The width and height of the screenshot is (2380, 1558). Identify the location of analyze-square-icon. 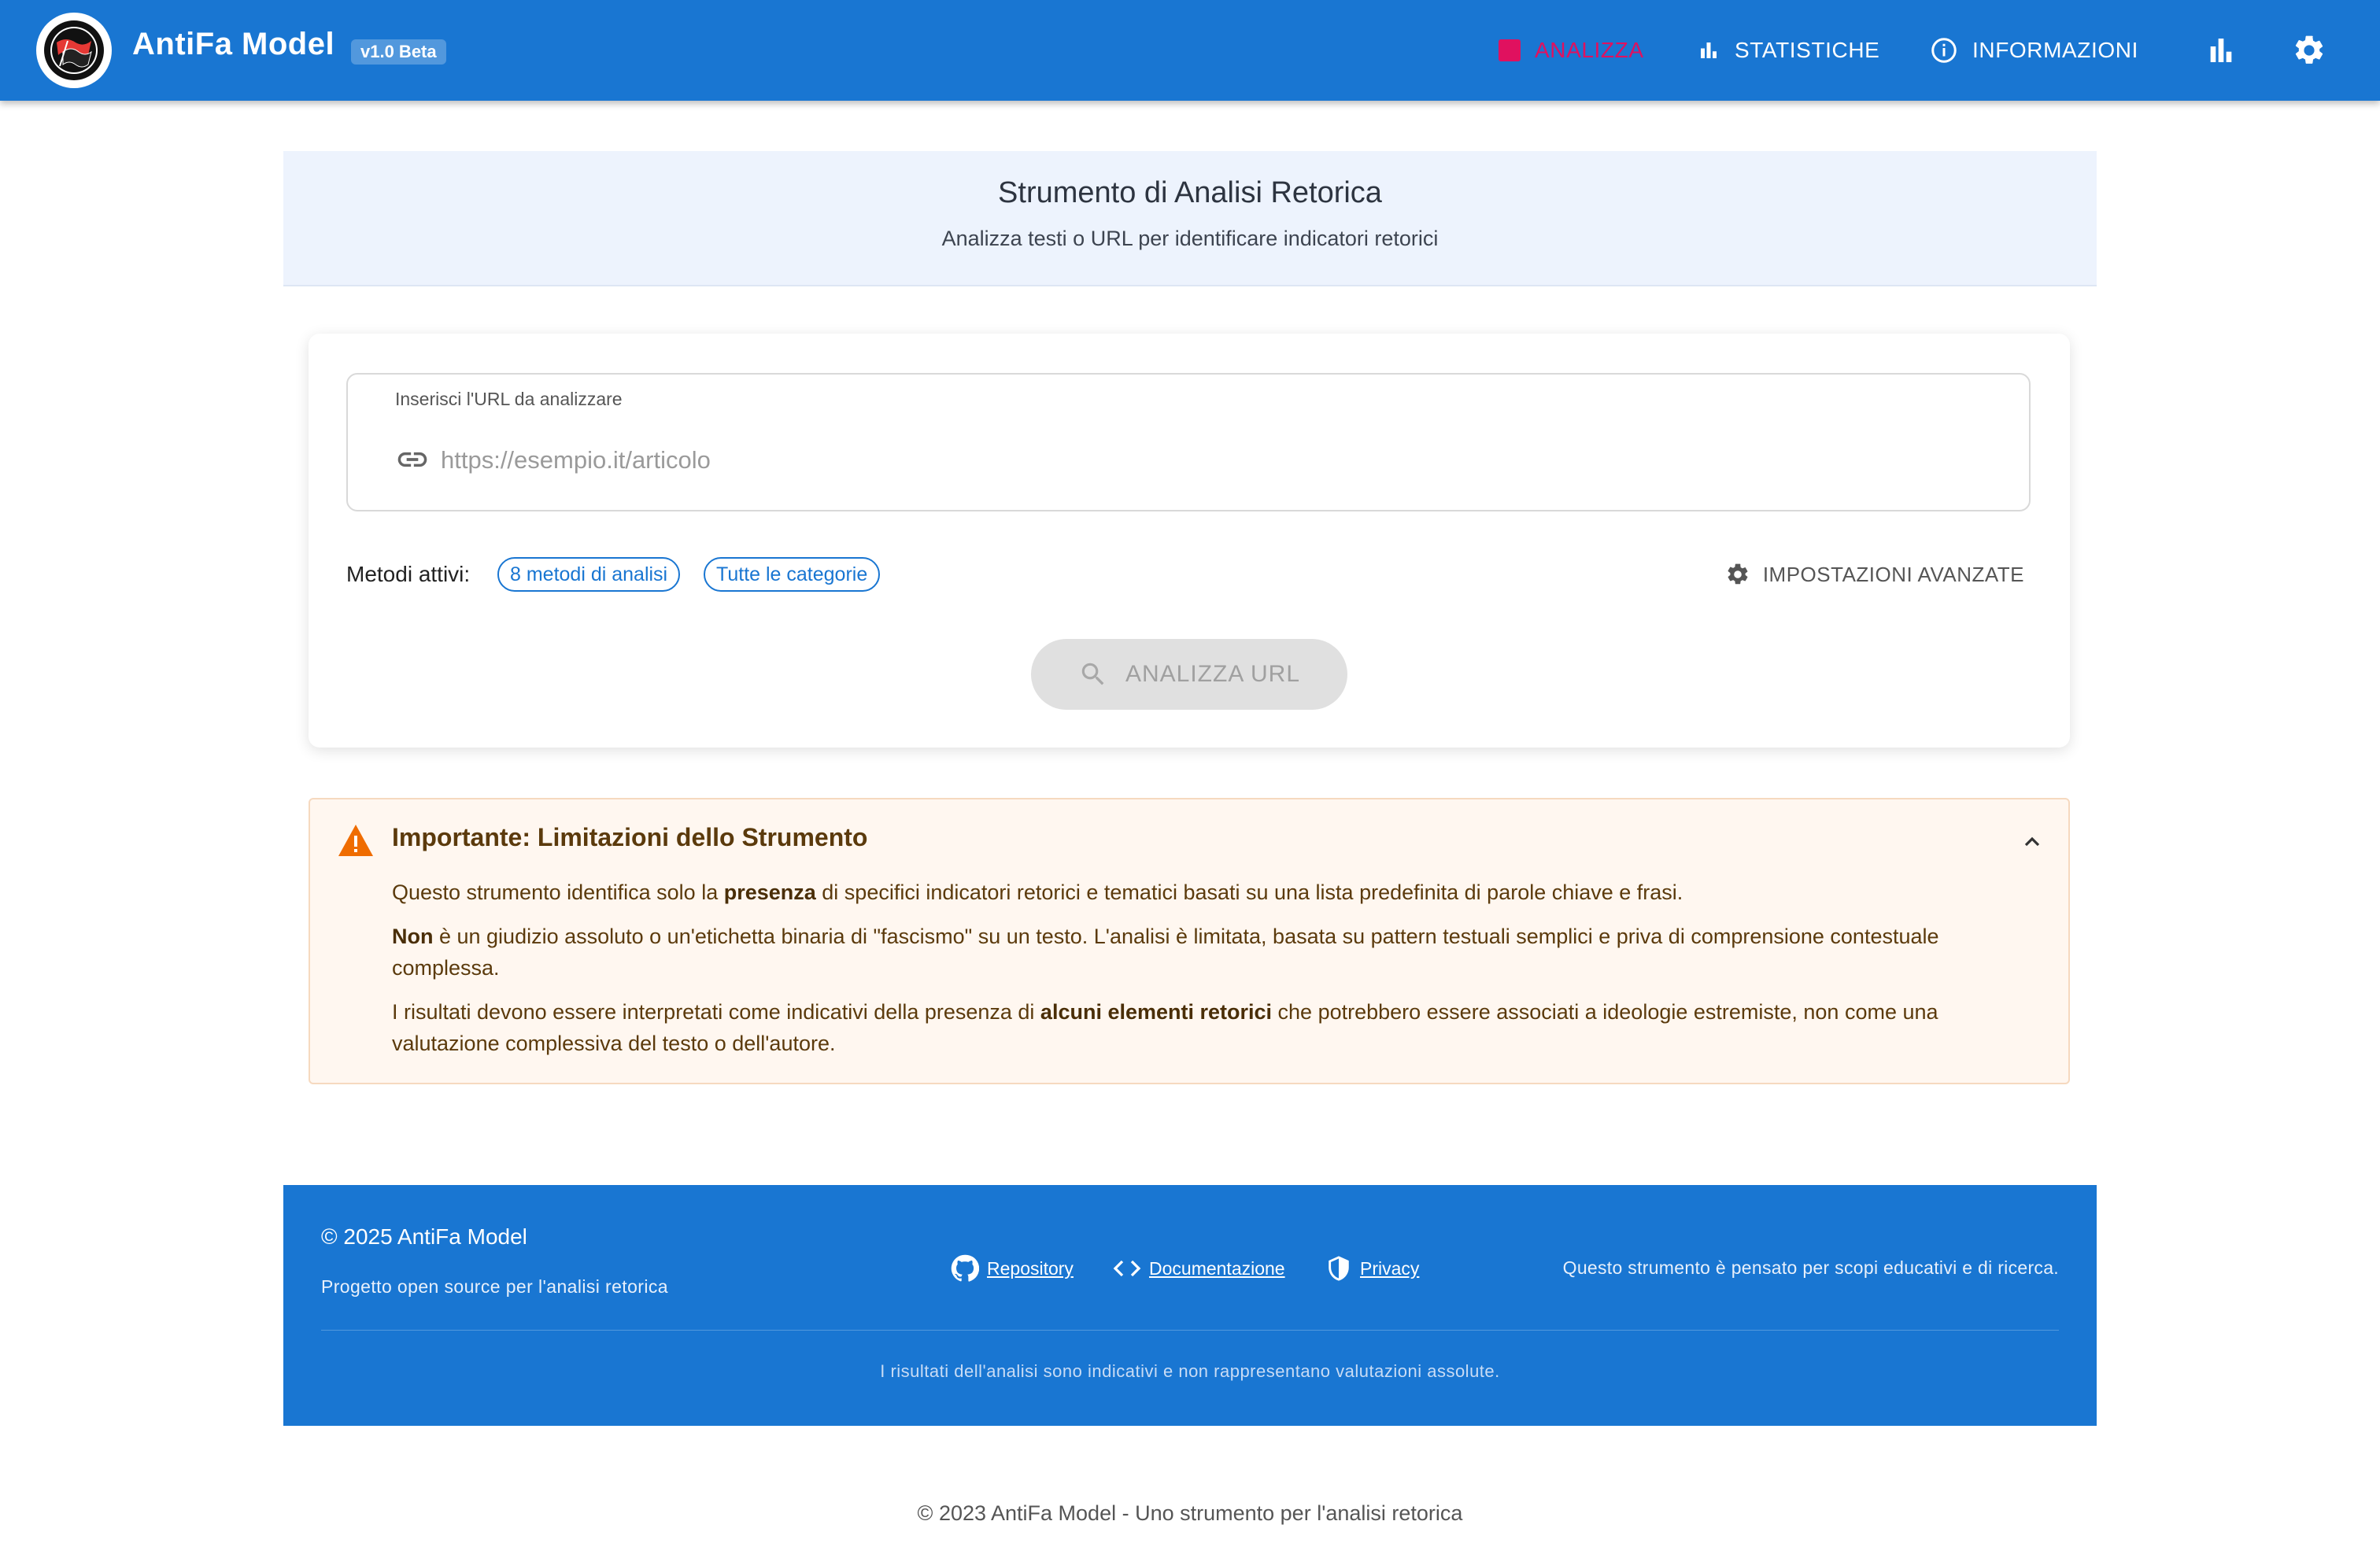
(1510, 50).